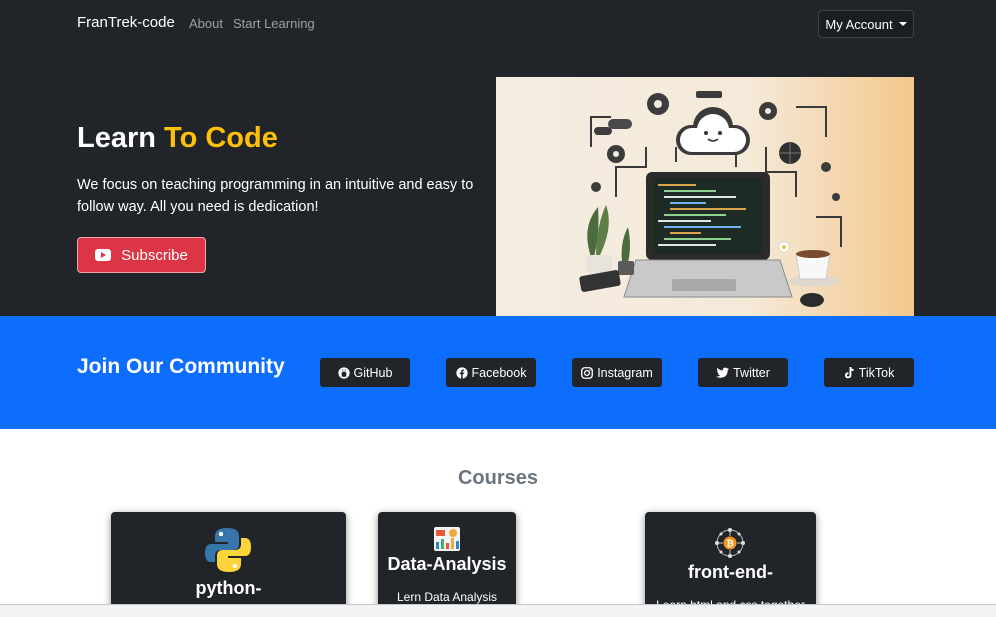  I want to click on subscribe-button: Subscribe, so click(141, 255).